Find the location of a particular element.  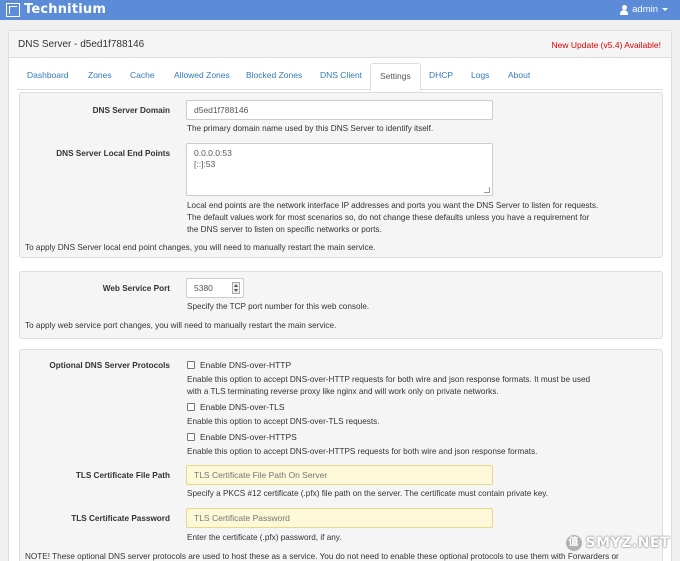

user-menu: admin is located at coordinates (644, 9).